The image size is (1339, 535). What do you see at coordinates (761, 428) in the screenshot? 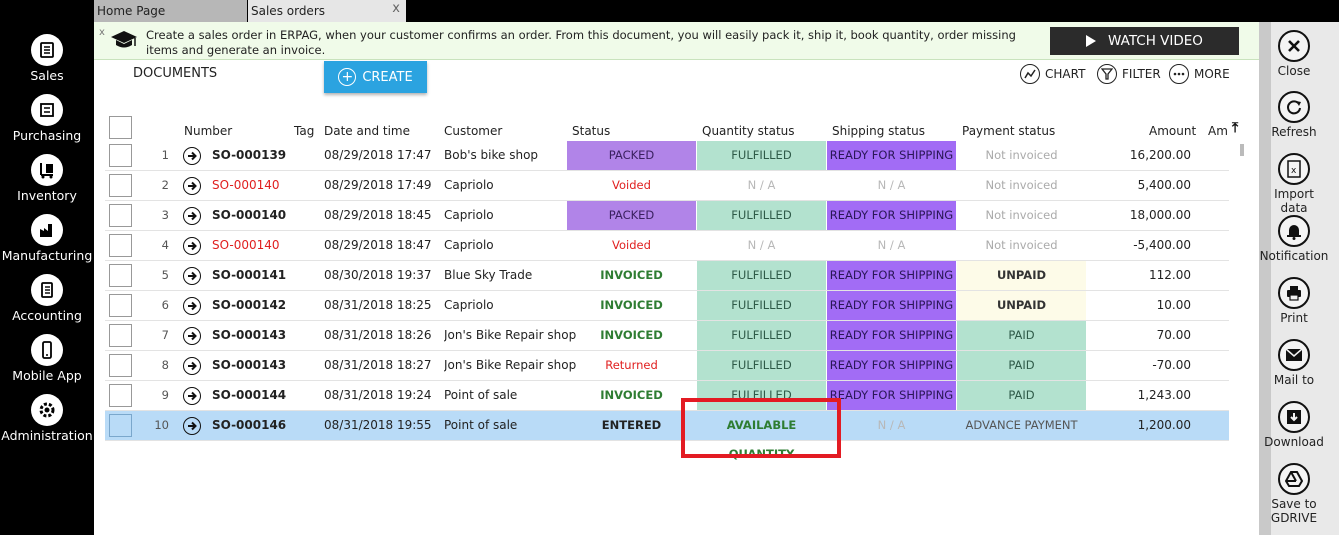
I see `highlight-box` at bounding box center [761, 428].